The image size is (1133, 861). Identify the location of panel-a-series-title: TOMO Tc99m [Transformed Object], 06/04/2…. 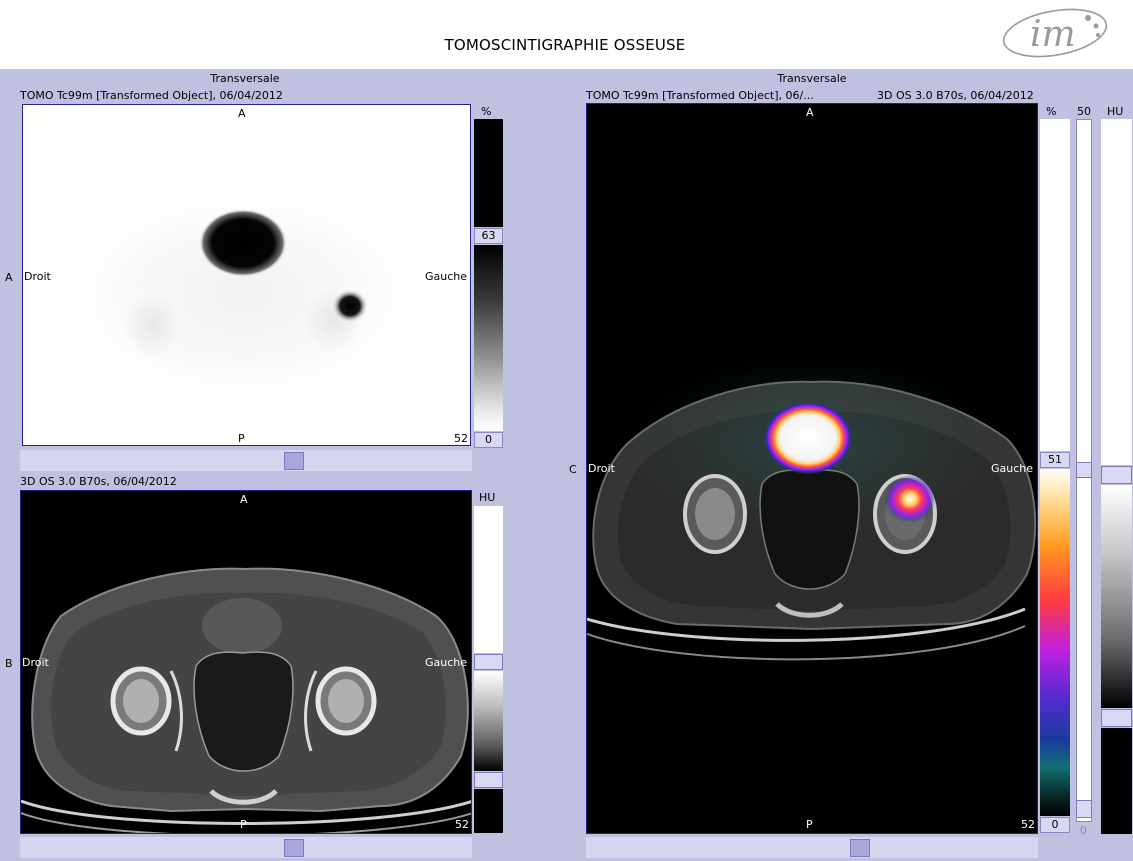
(151, 95).